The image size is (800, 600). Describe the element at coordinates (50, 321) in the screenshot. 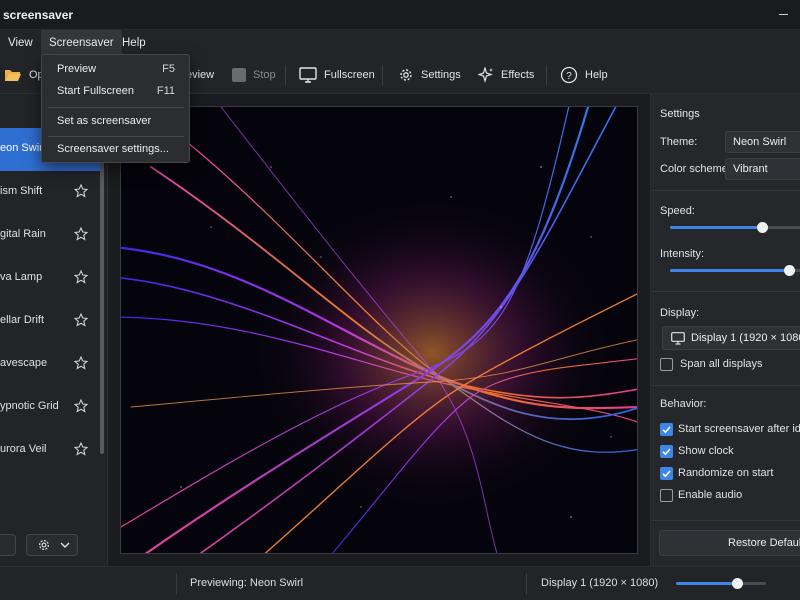

I see `screensaver-list-item: ellar Drift` at that location.